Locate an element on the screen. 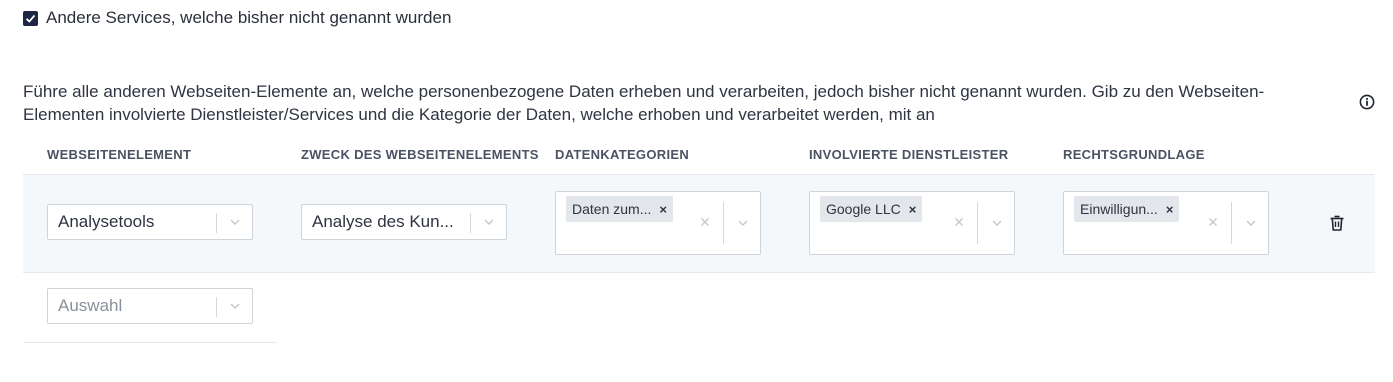  providers-select: Google LLC × is located at coordinates (912, 223).